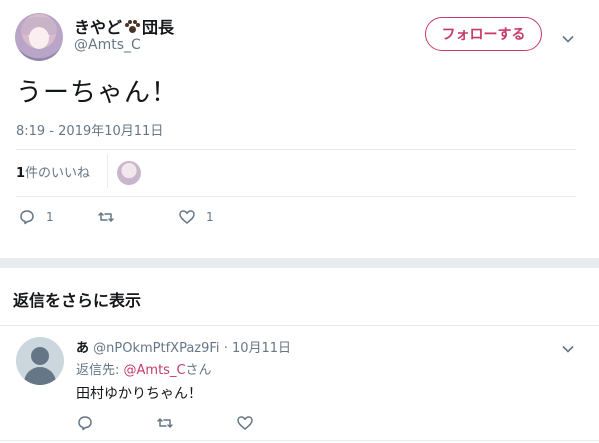 The image size is (599, 443). What do you see at coordinates (97, 93) in the screenshot?
I see `tweet-text: うーちゃん！` at bounding box center [97, 93].